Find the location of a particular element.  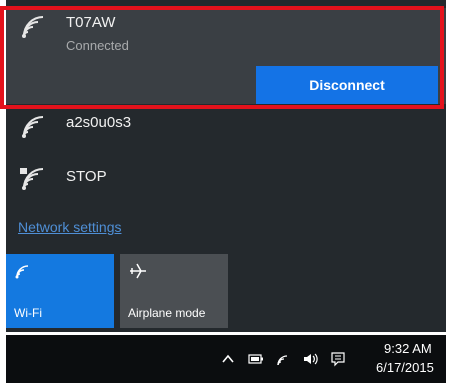

network-name: a2s0u0s3 is located at coordinates (99, 122).